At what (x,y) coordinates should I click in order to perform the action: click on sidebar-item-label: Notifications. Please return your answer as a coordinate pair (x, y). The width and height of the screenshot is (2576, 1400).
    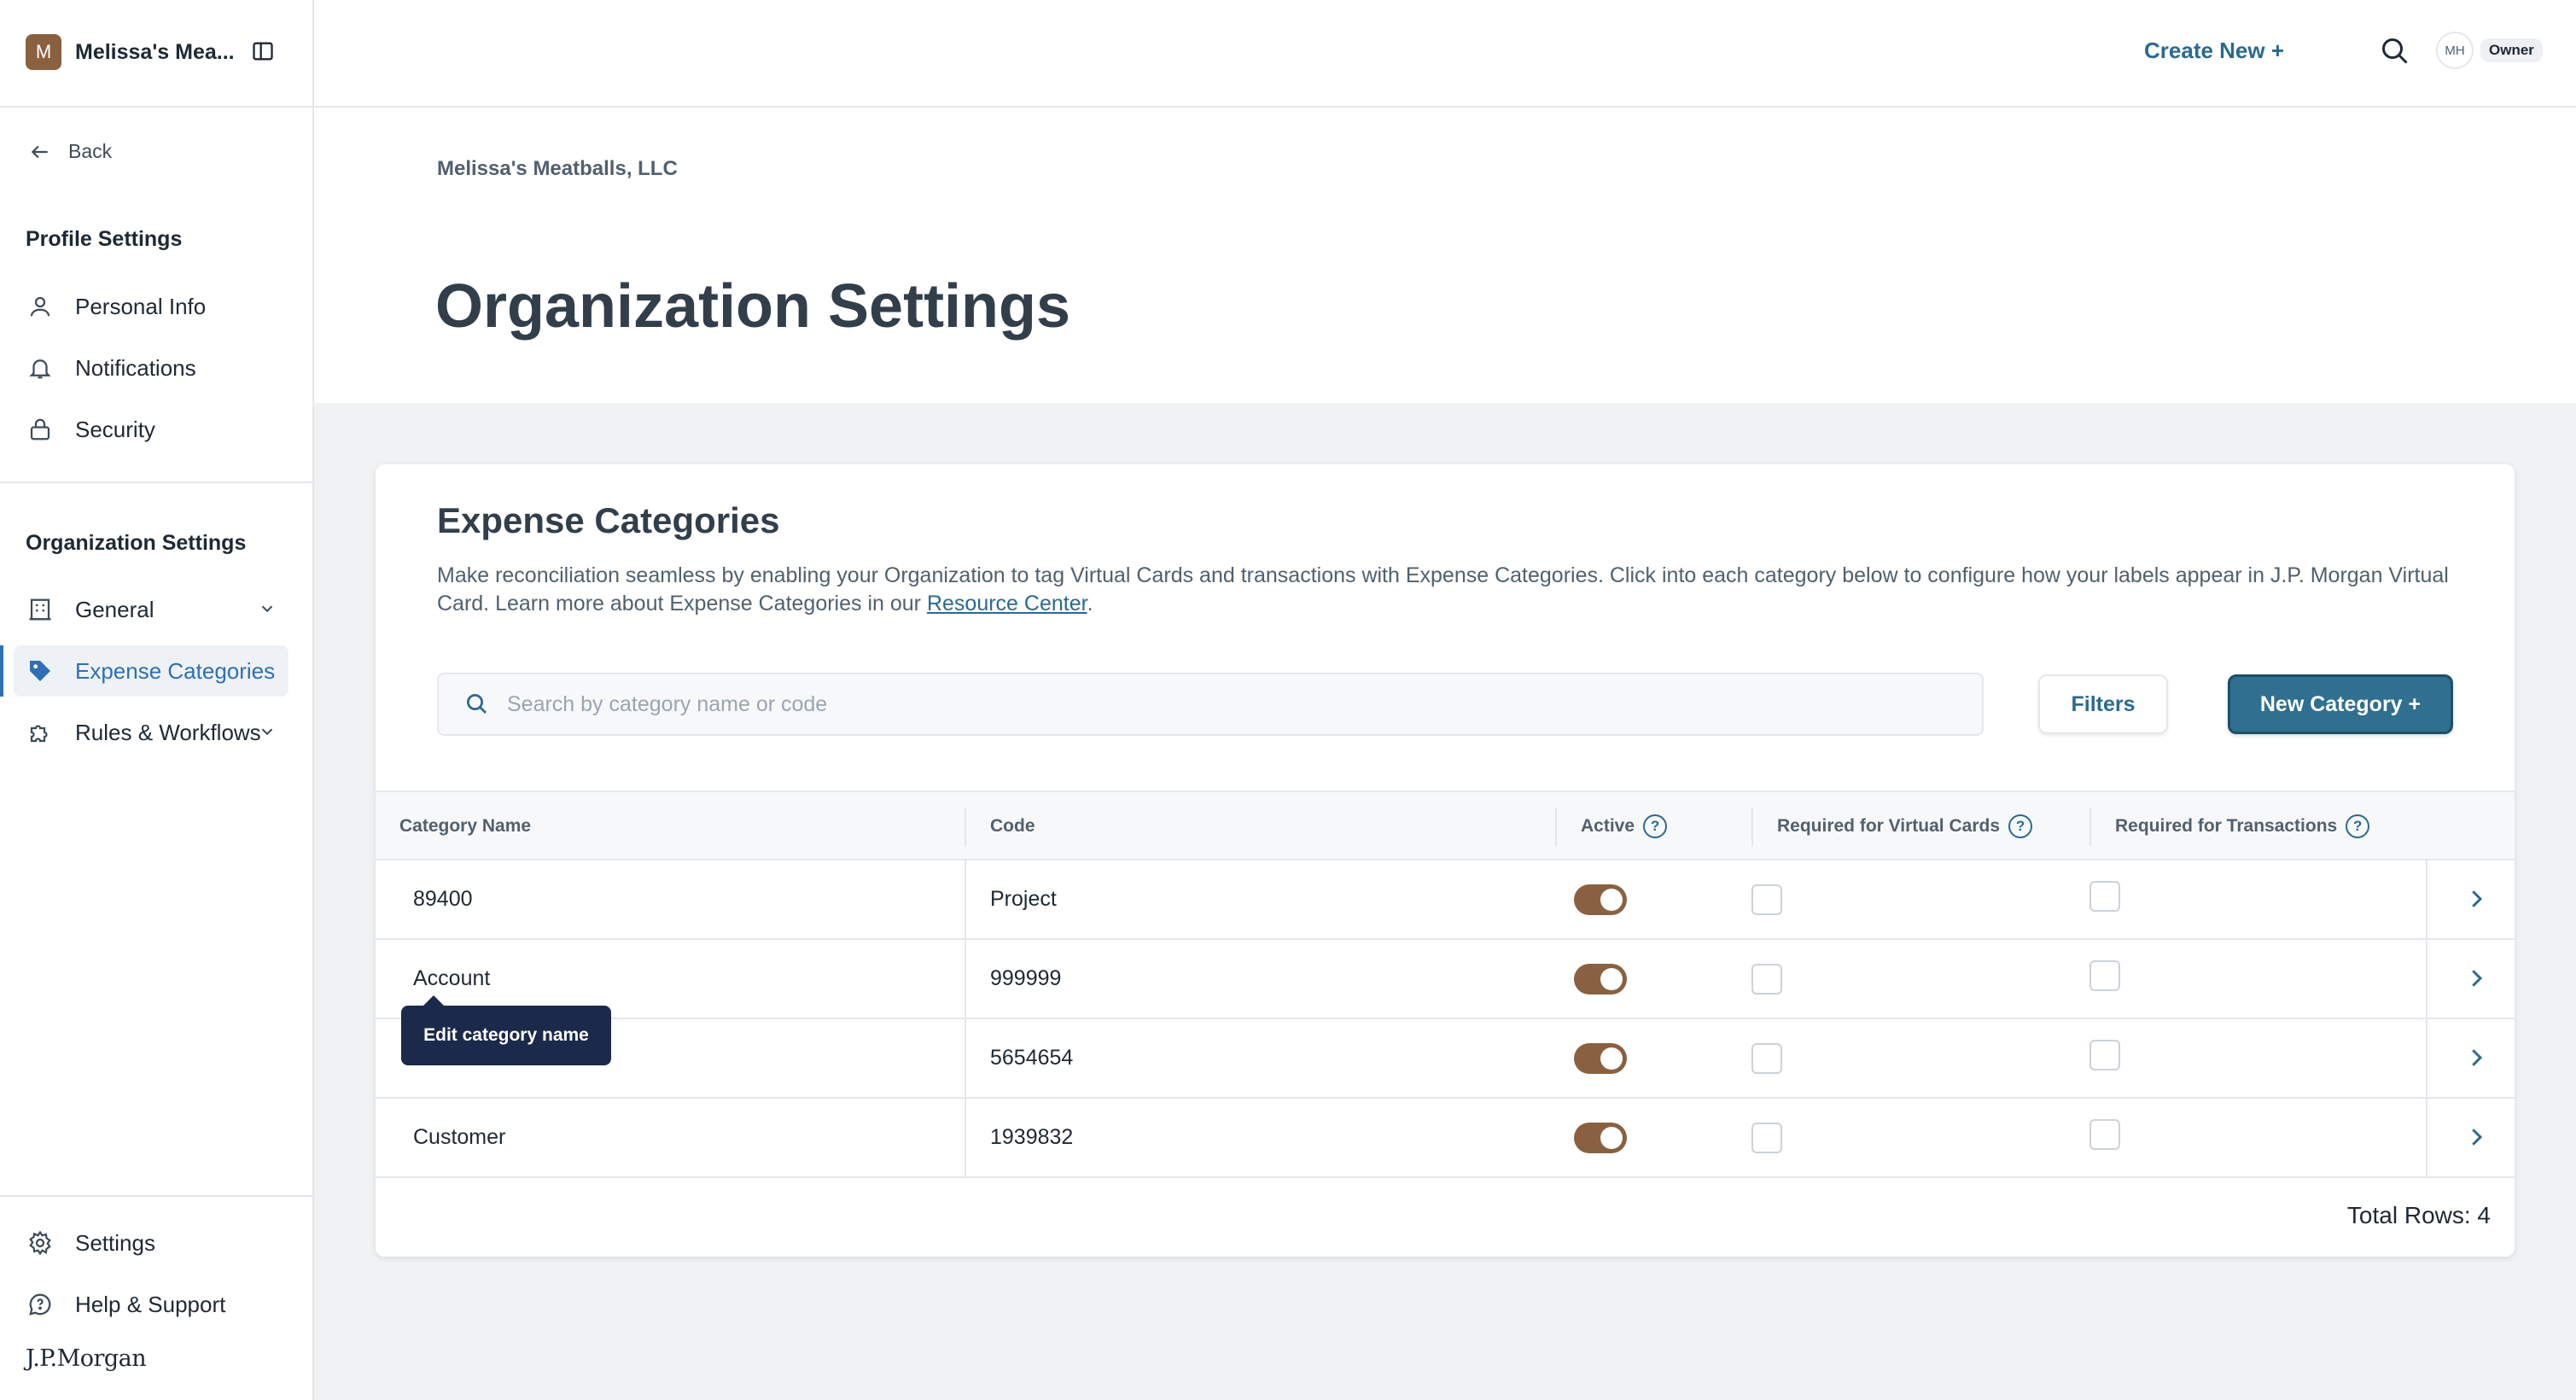
    Looking at the image, I should click on (135, 367).